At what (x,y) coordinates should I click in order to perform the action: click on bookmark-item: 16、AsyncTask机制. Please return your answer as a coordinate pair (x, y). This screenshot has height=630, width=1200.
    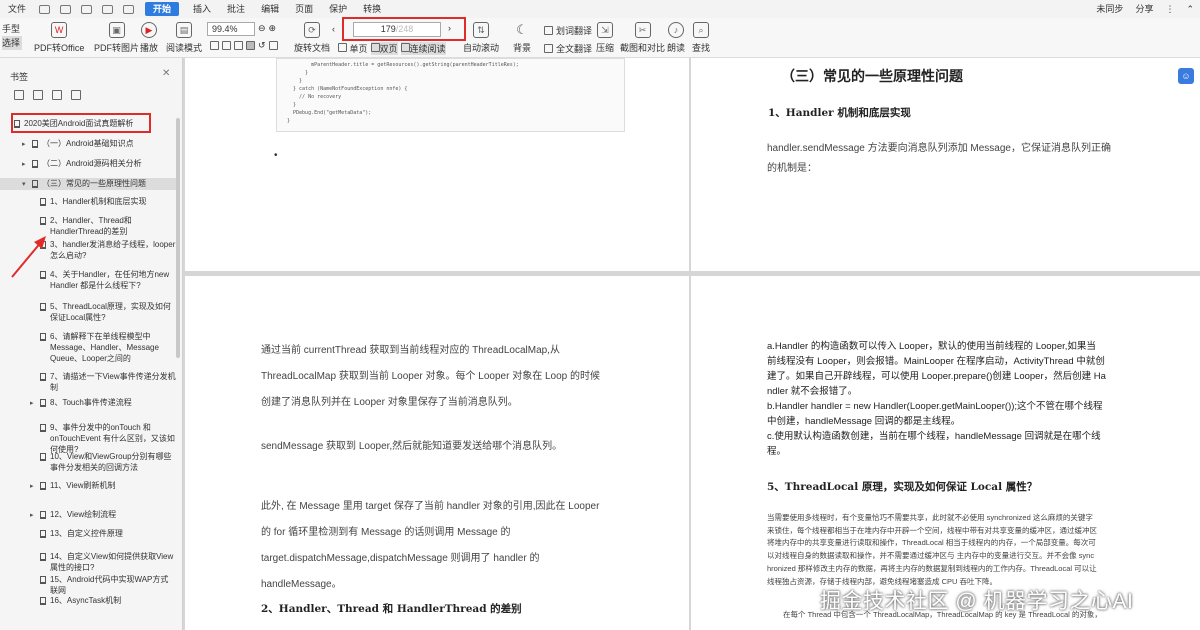
    Looking at the image, I should click on (88, 601).